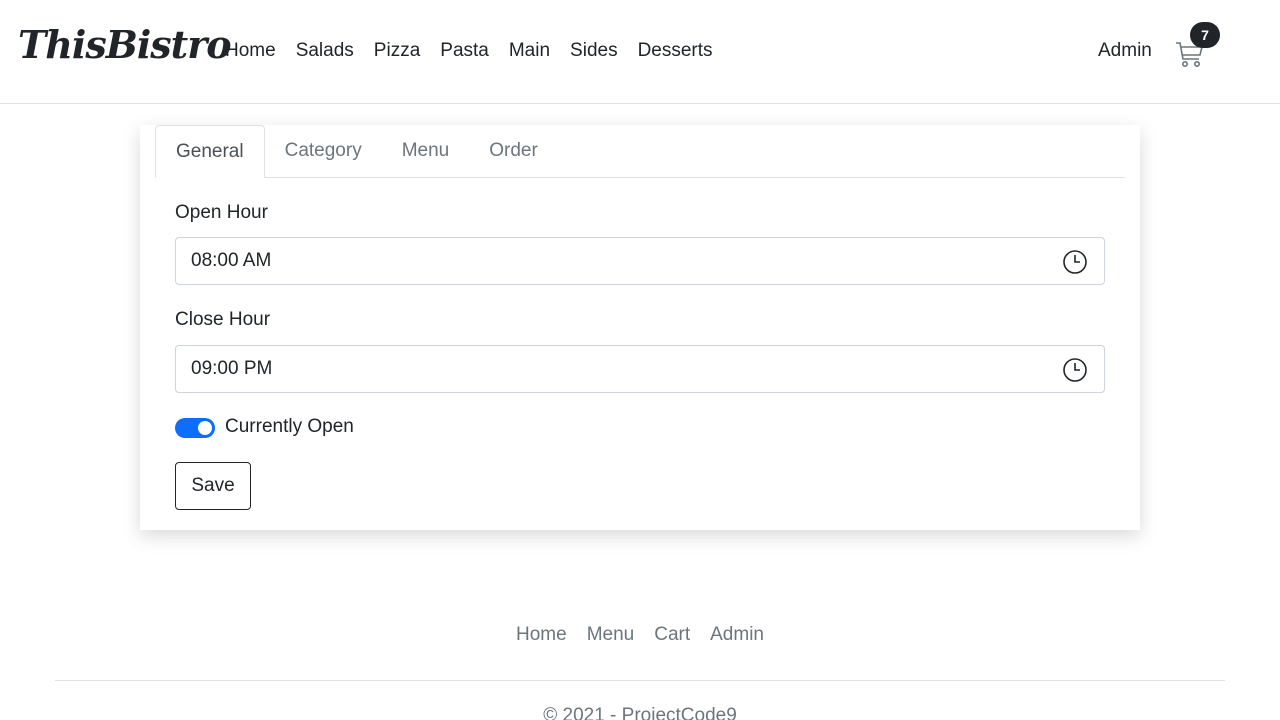 Image resolution: width=1280 pixels, height=720 pixels. I want to click on save-button: Save, so click(213, 486).